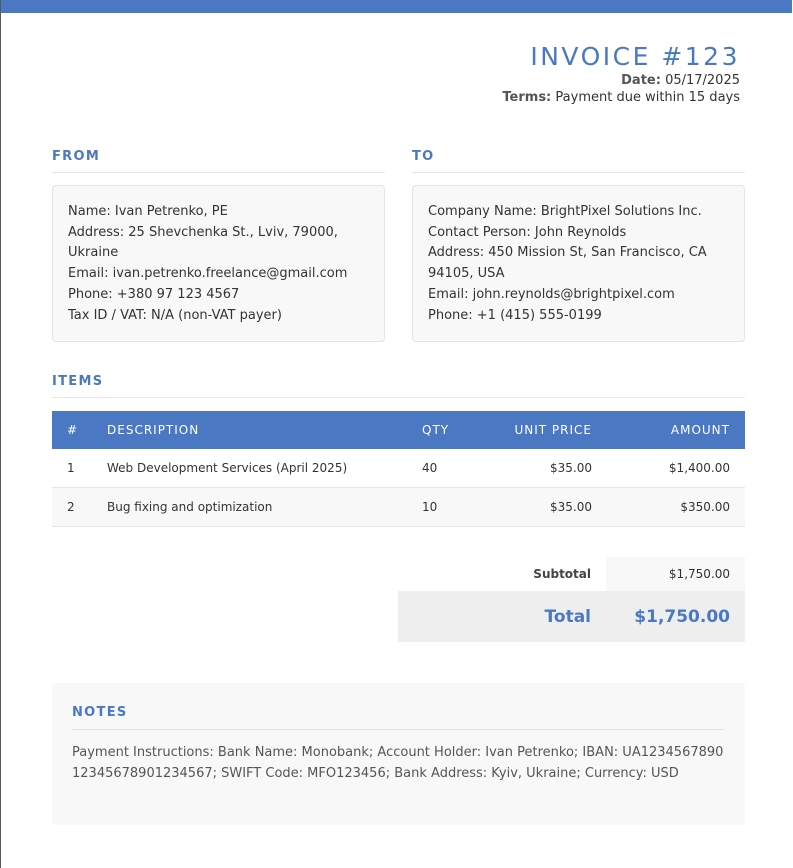 Image resolution: width=793 pixels, height=868 pixels. What do you see at coordinates (227, 468) in the screenshot?
I see `row-description: Web Development Services (April 2025)` at bounding box center [227, 468].